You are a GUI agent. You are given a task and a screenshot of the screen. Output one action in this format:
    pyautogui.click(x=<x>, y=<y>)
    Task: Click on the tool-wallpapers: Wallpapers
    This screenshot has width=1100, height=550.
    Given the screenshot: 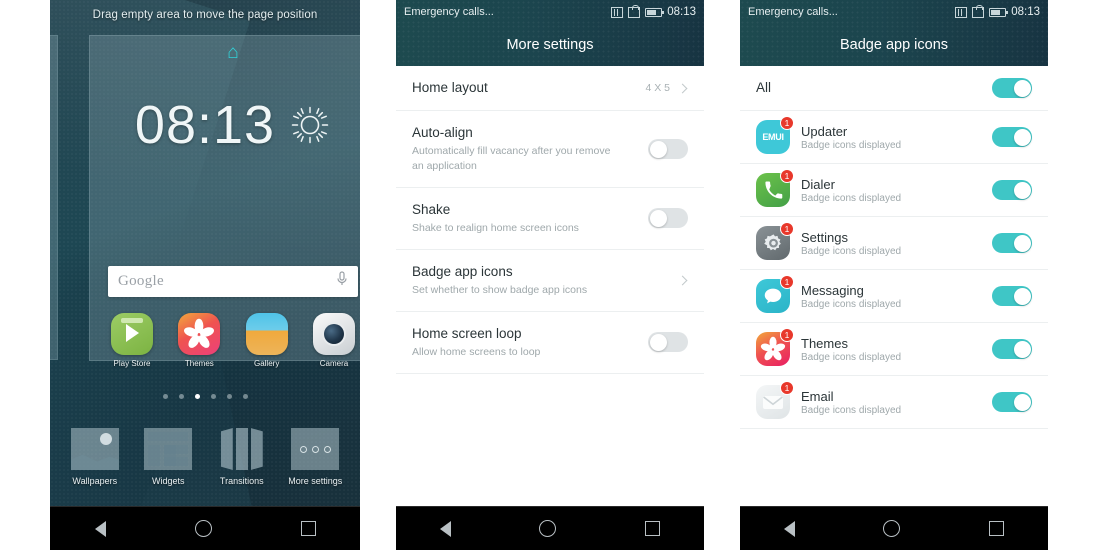 What is the action you would take?
    pyautogui.click(x=95, y=457)
    